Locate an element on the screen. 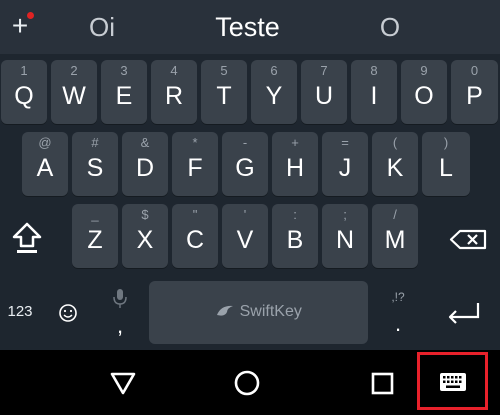  emoji-key is located at coordinates (68, 312).